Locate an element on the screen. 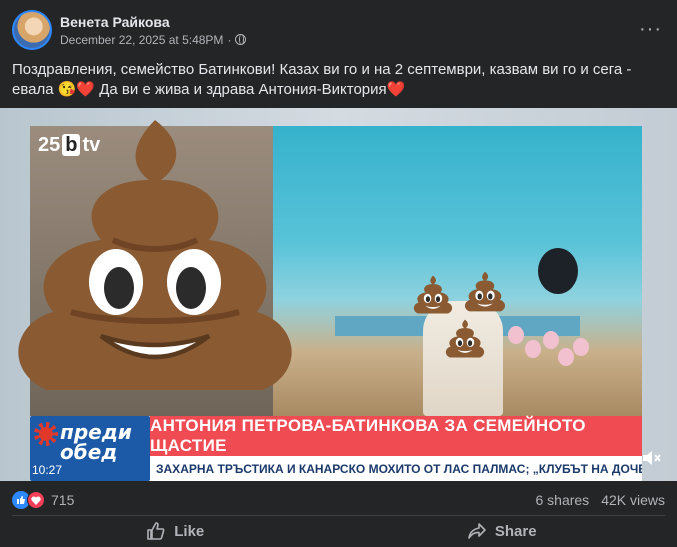 The image size is (677, 547). mute-icon is located at coordinates (652, 458).